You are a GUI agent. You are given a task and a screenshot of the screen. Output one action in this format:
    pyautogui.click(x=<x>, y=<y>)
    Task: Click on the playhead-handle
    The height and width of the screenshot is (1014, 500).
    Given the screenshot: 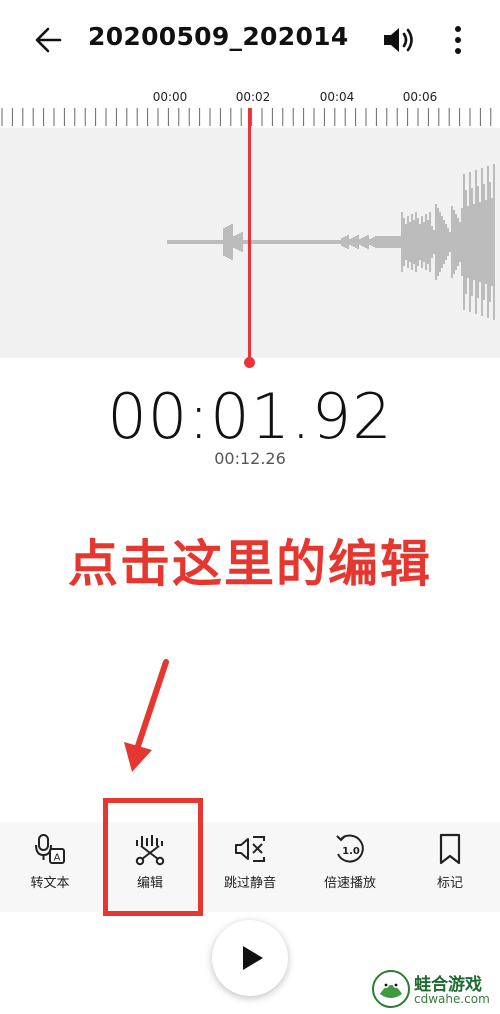 What is the action you would take?
    pyautogui.click(x=249, y=362)
    